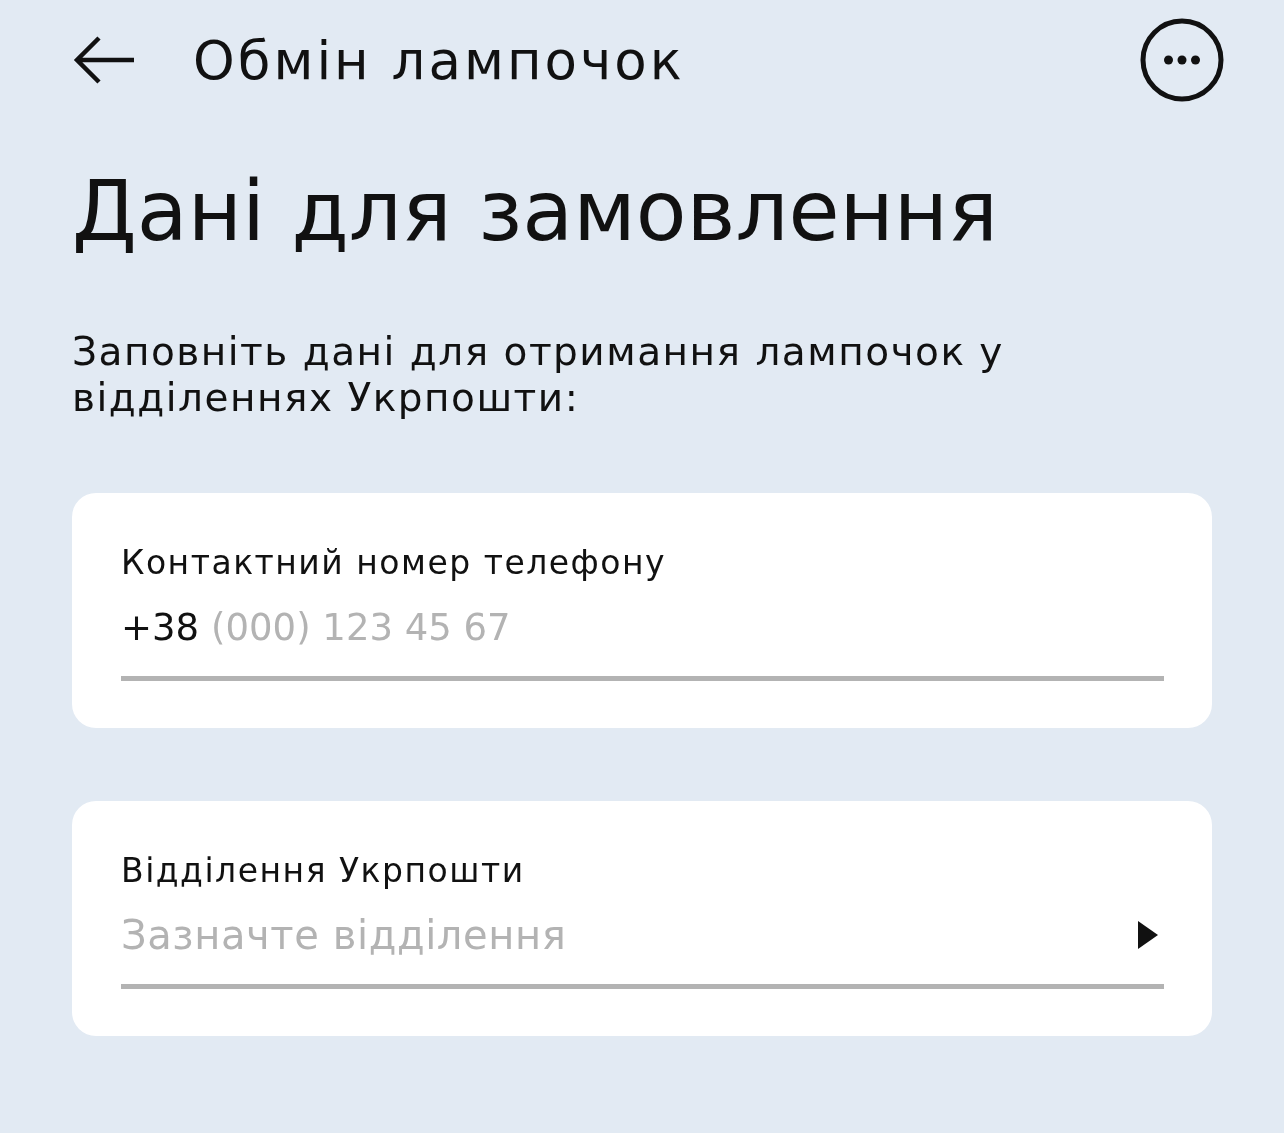 This screenshot has width=1284, height=1133. I want to click on phone-input-field: +38 (000) 123 45 67, so click(642, 638).